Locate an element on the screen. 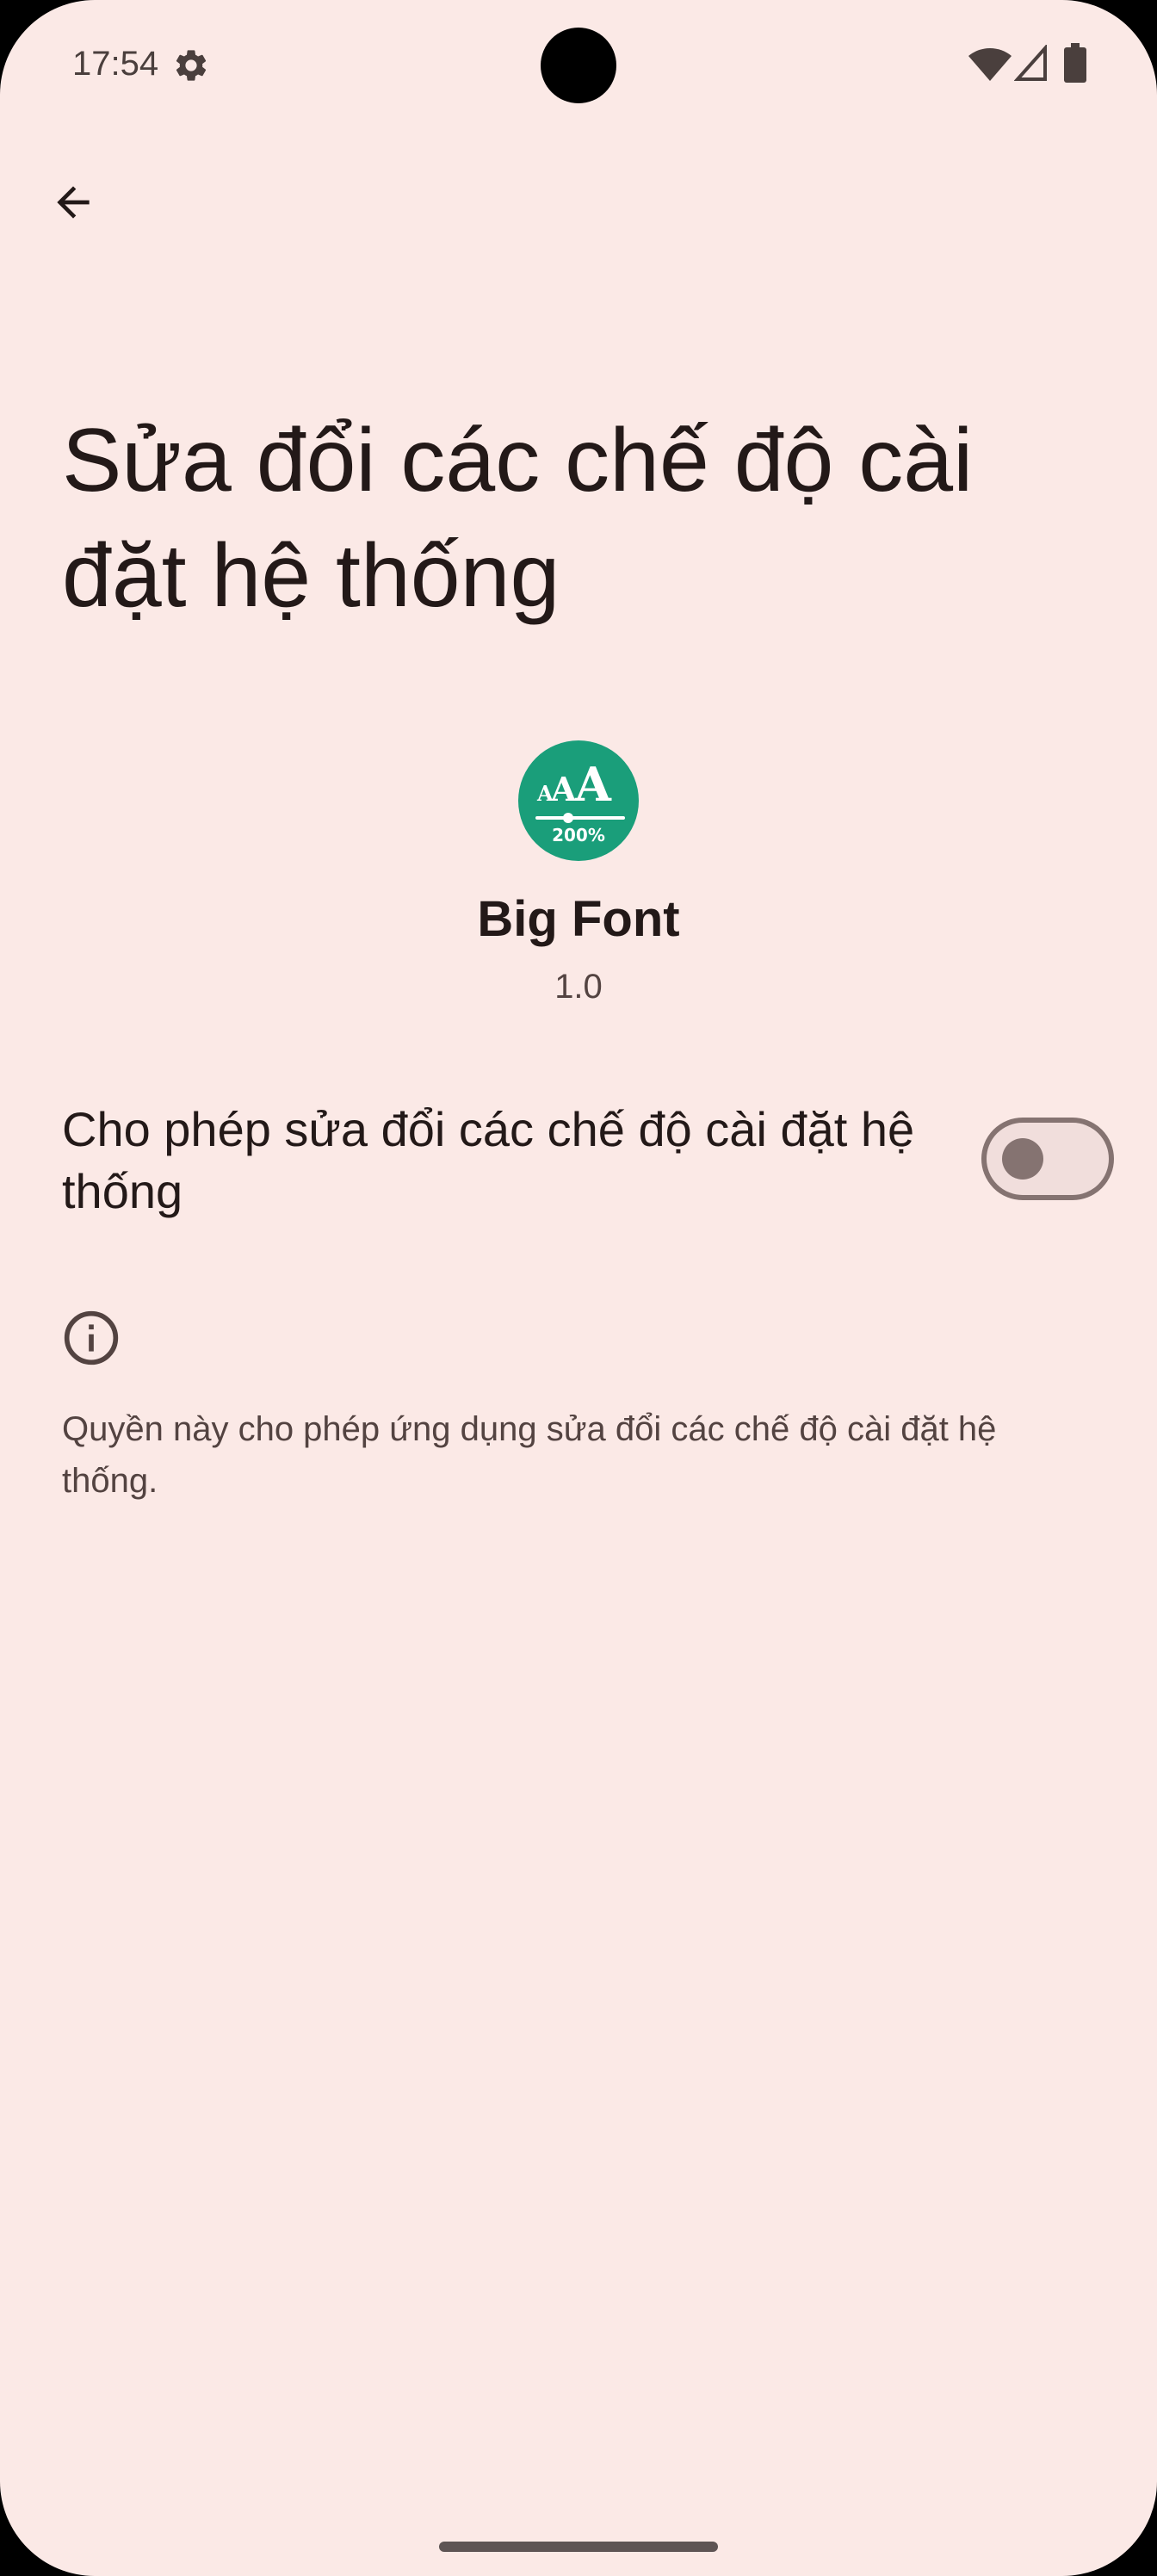 The image size is (1157, 2576). app-version: 1.0 is located at coordinates (579, 987).